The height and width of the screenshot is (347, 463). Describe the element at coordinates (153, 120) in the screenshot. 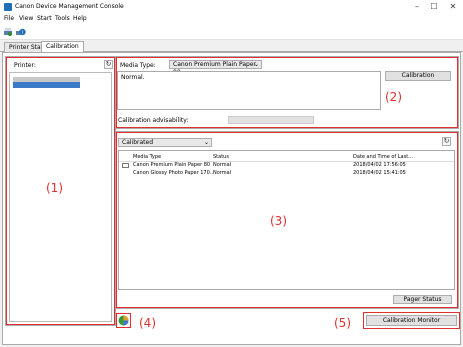

I see `advisability-label: Calibration advisability:` at that location.